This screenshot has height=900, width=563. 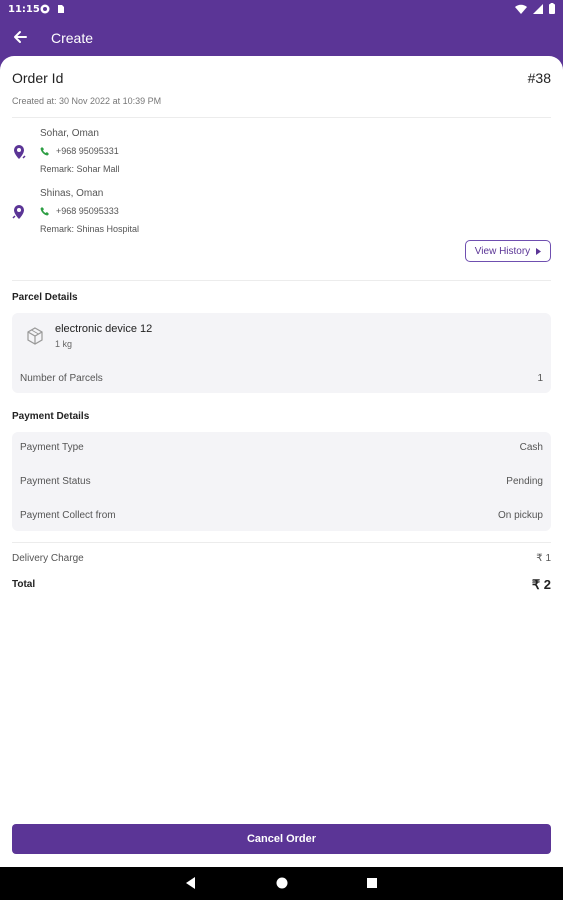 What do you see at coordinates (539, 251) in the screenshot?
I see `caret-right-icon` at bounding box center [539, 251].